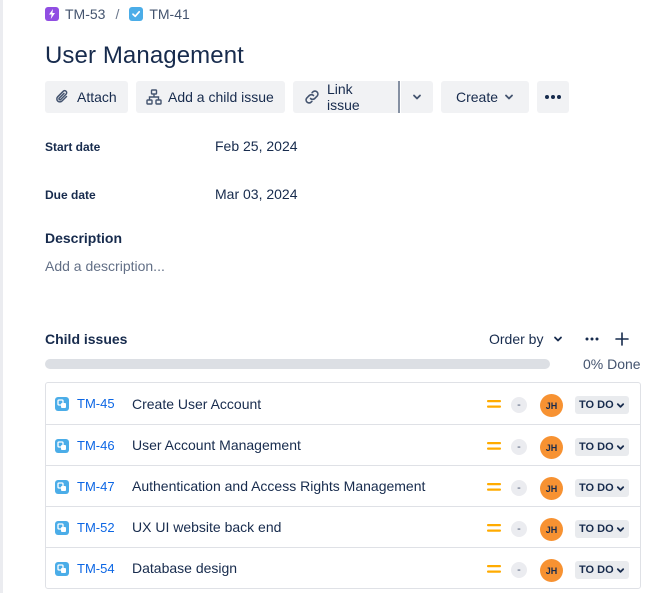 This screenshot has width=664, height=593. Describe the element at coordinates (136, 14) in the screenshot. I see `task-checkbox-icon` at that location.